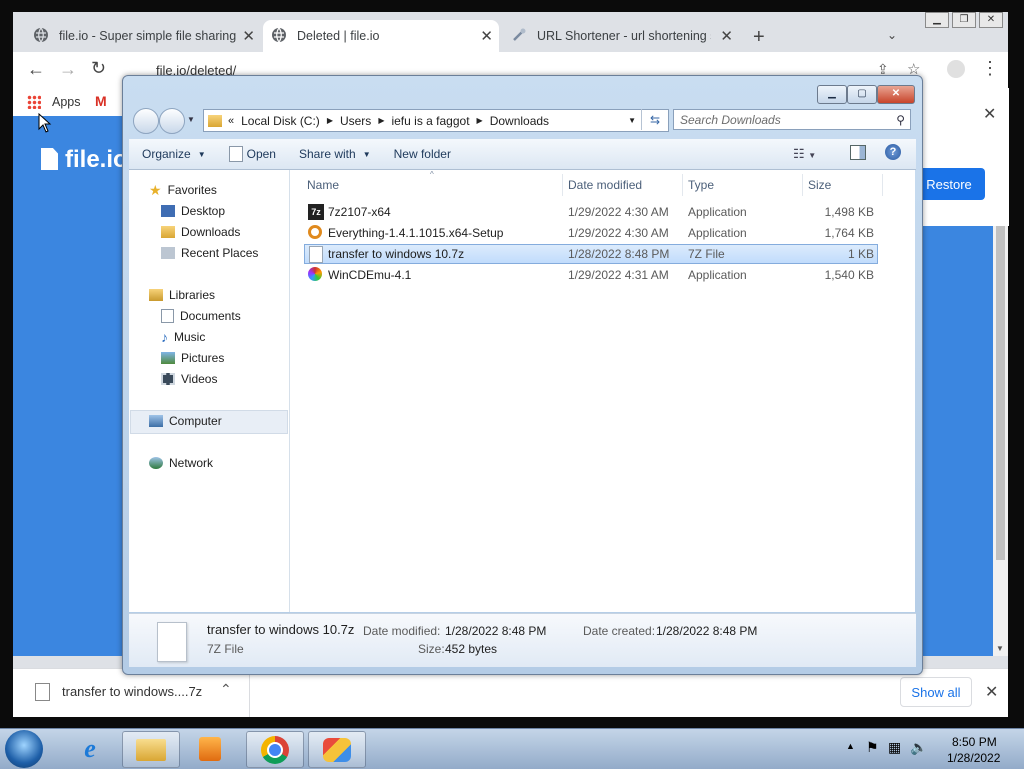 The width and height of the screenshot is (1024, 769). I want to click on share-with-button: Share with ▼, so click(335, 154).